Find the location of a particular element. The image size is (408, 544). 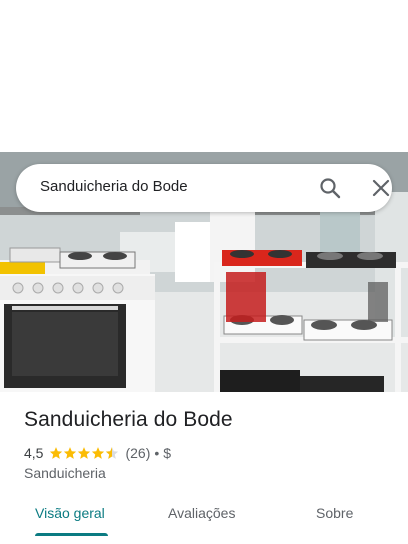

star-rating is located at coordinates (84, 453).